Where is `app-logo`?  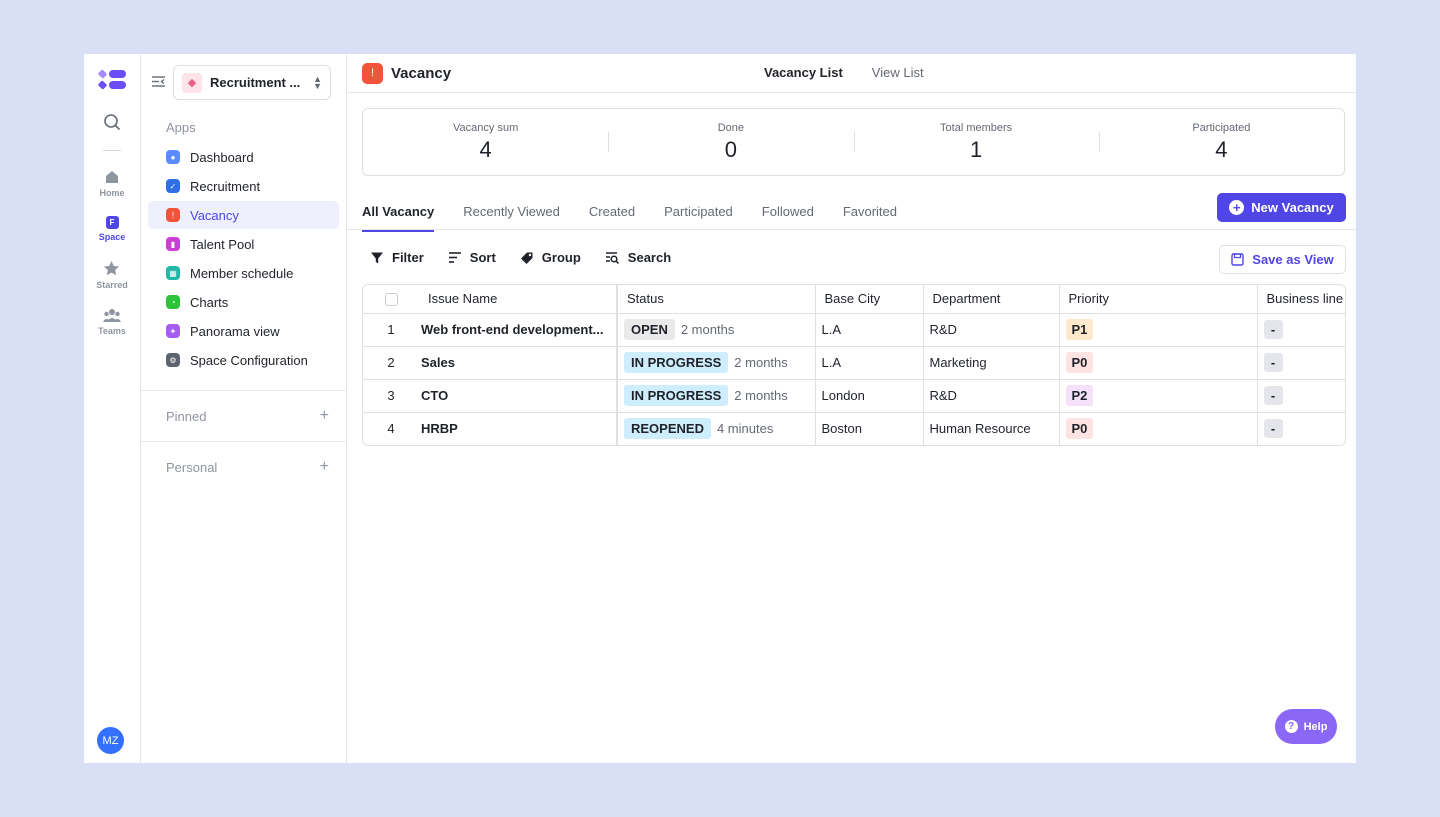 app-logo is located at coordinates (112, 80).